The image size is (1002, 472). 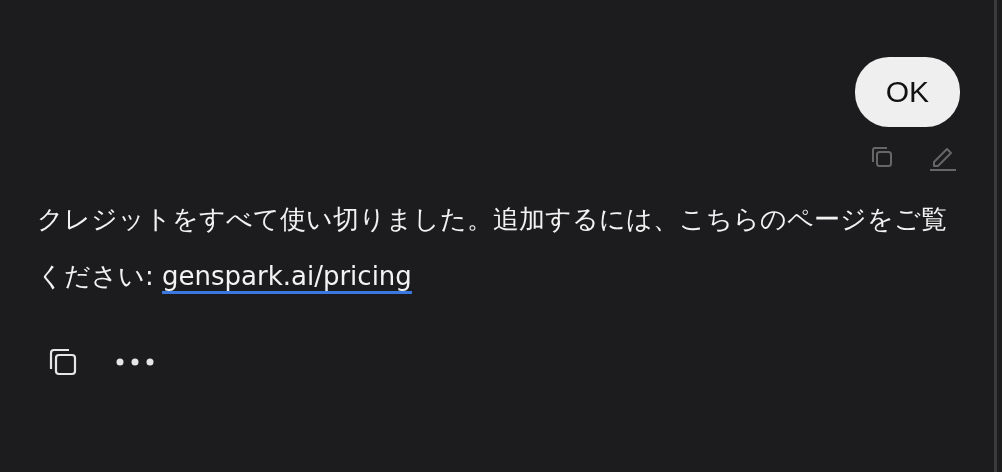 I want to click on user-message: OK, so click(x=907, y=92).